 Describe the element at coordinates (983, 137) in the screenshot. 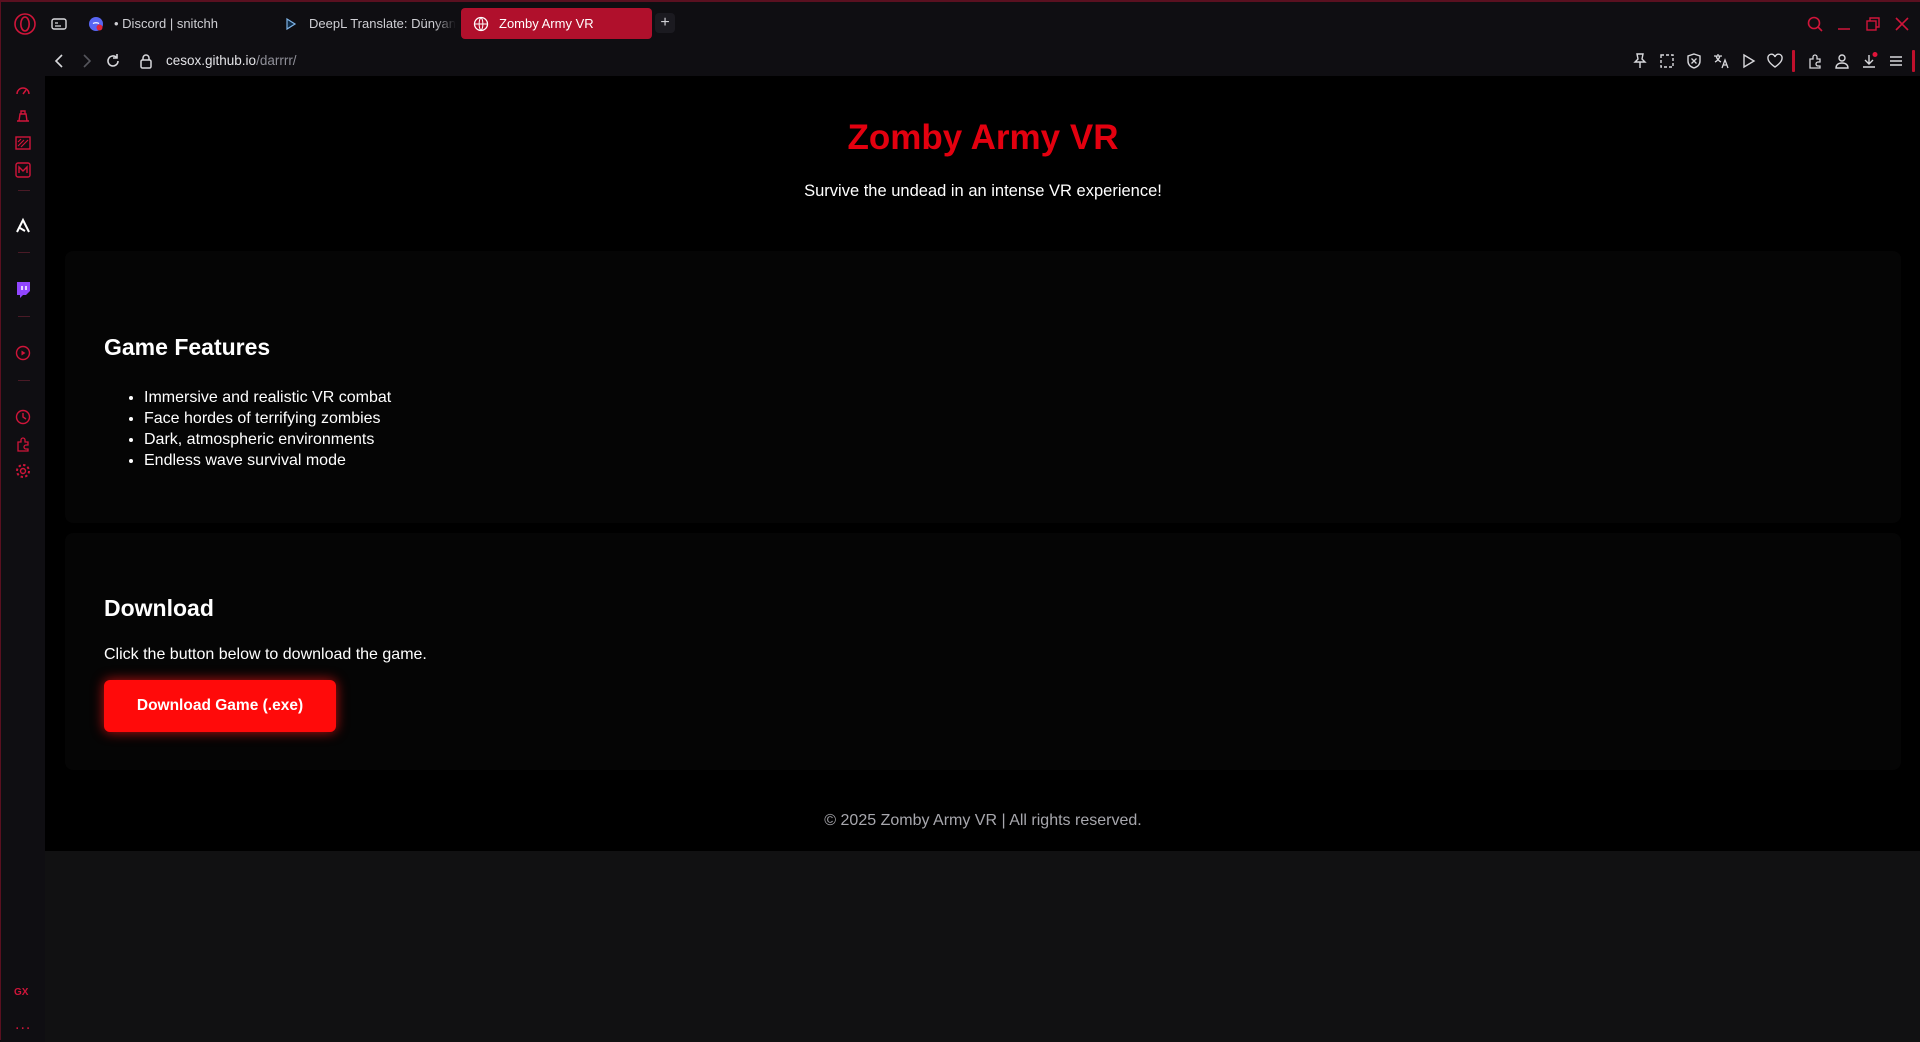

I see `page-title: Zomby Army VR` at that location.